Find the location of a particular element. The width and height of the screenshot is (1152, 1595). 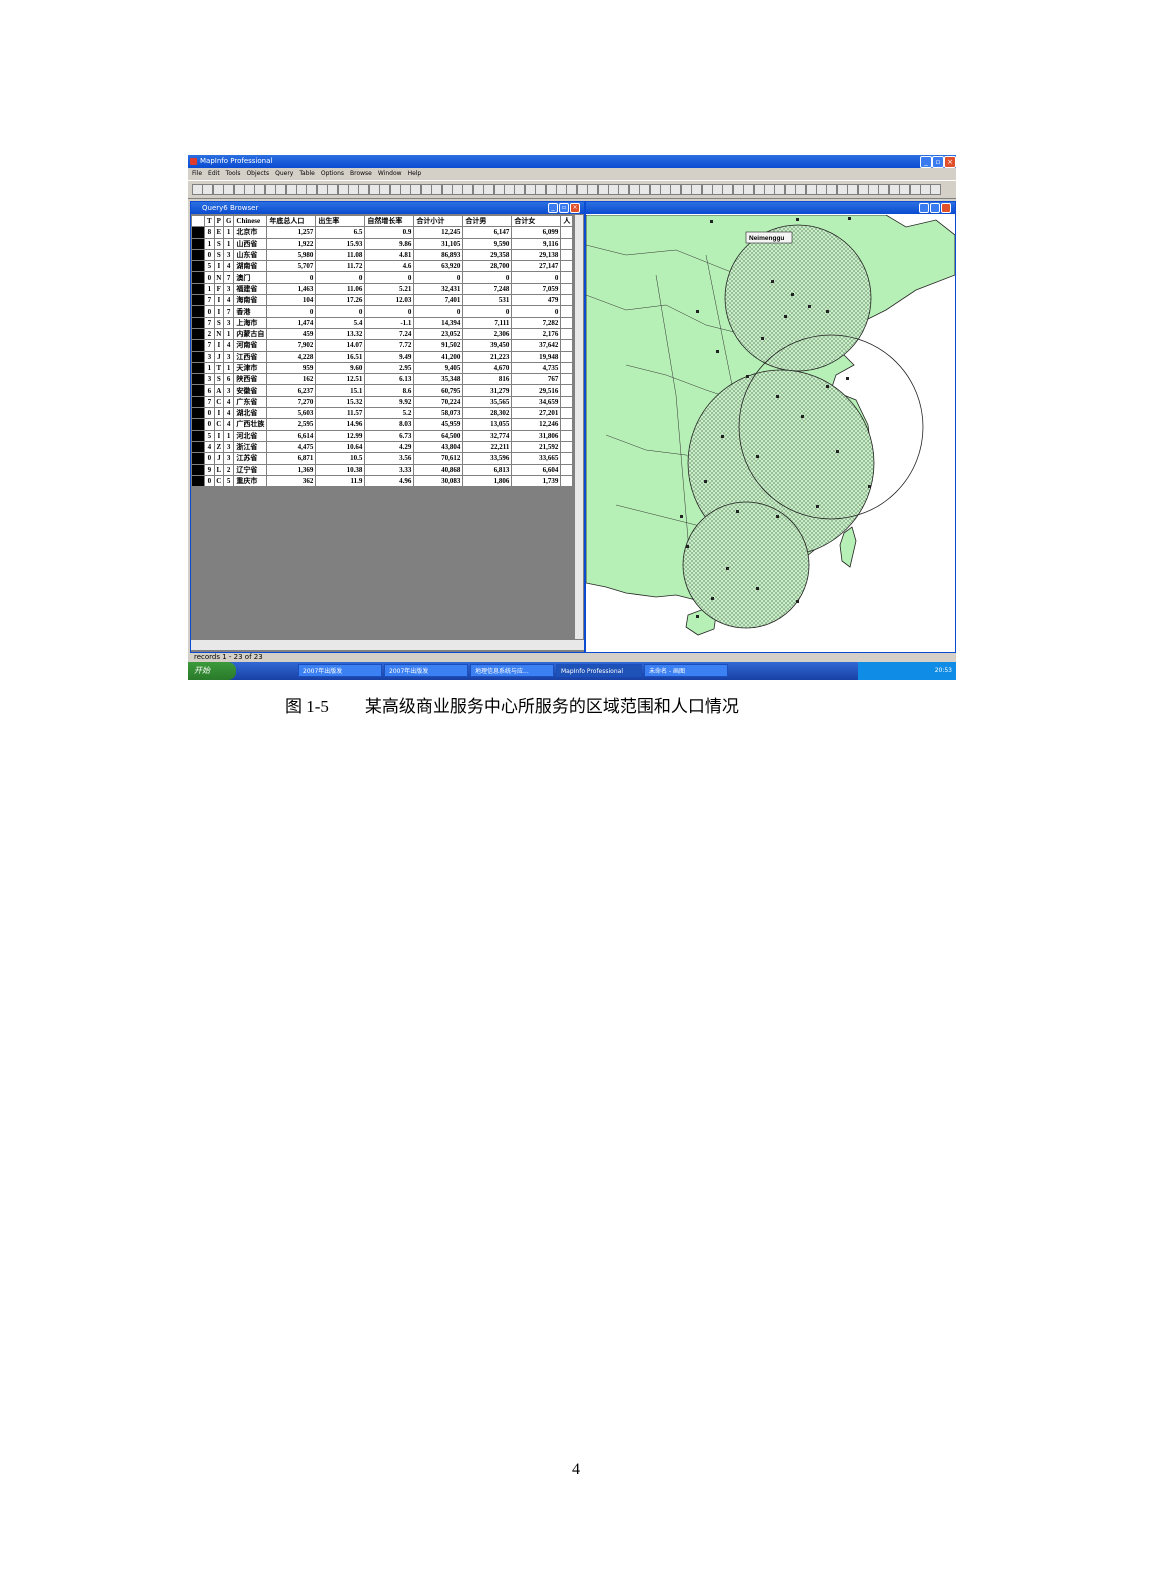

table-row: 9 L 2 辽宁省 1,369 10.38 3.33 40,868 6,813 6,604 is located at coordinates (382, 469).